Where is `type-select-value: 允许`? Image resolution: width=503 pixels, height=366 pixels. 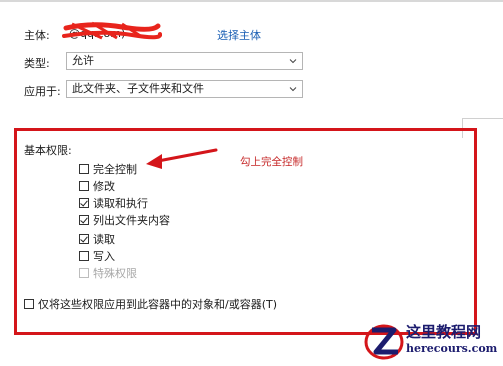 type-select-value: 允许 is located at coordinates (83, 60).